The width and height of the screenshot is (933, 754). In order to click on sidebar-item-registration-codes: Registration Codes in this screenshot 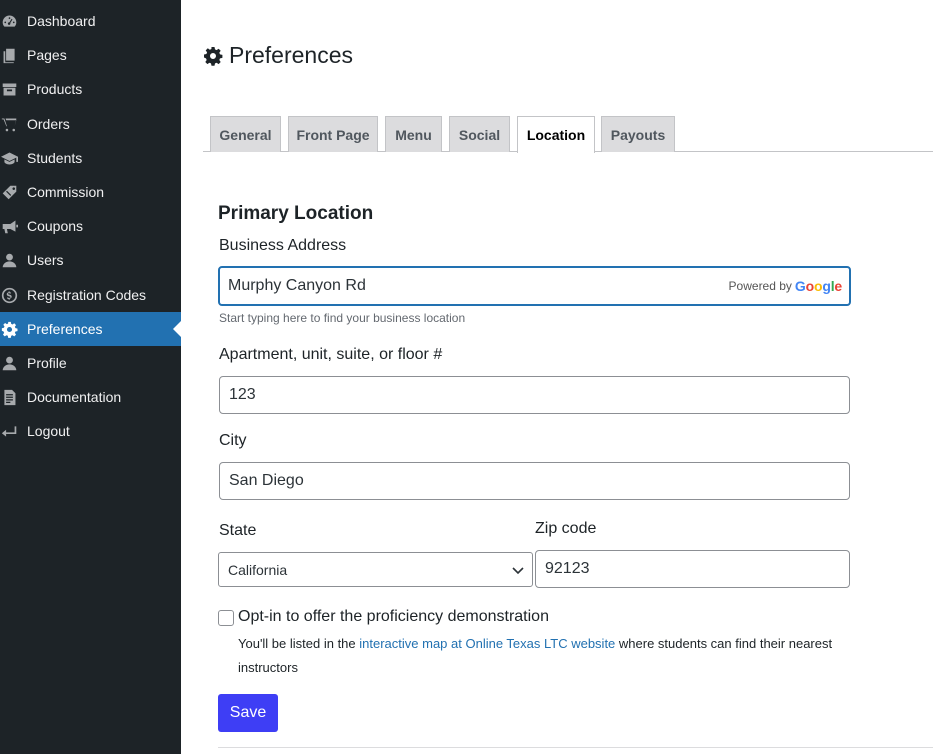, I will do `click(90, 295)`.